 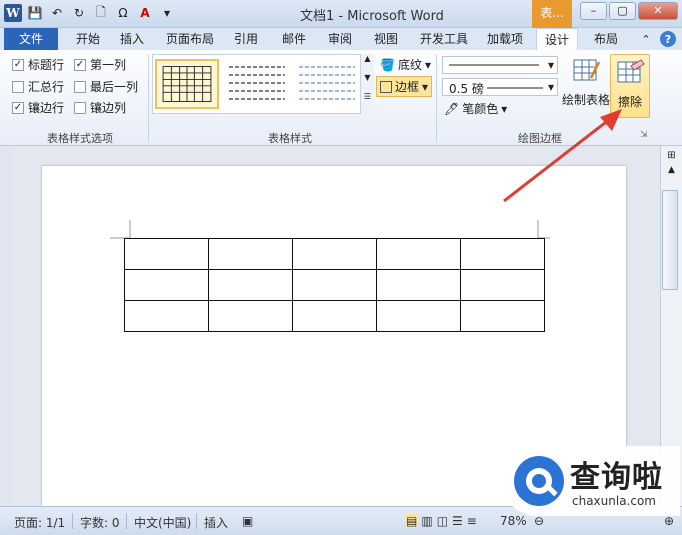 I want to click on gallery-more-icon: ☰, so click(x=367, y=96).